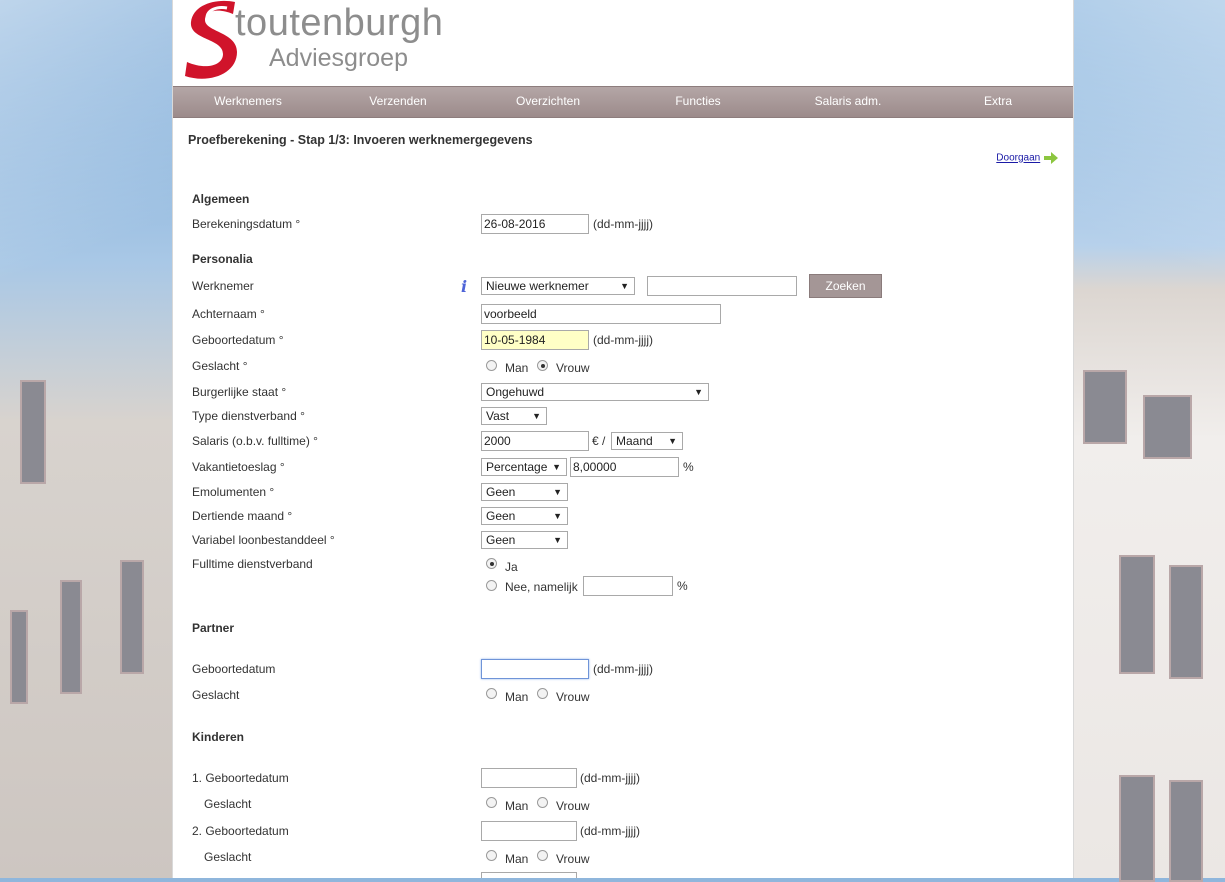 This screenshot has height=882, width=1225. I want to click on werknemer-select: Nieuwe werknemer ▼, so click(558, 286).